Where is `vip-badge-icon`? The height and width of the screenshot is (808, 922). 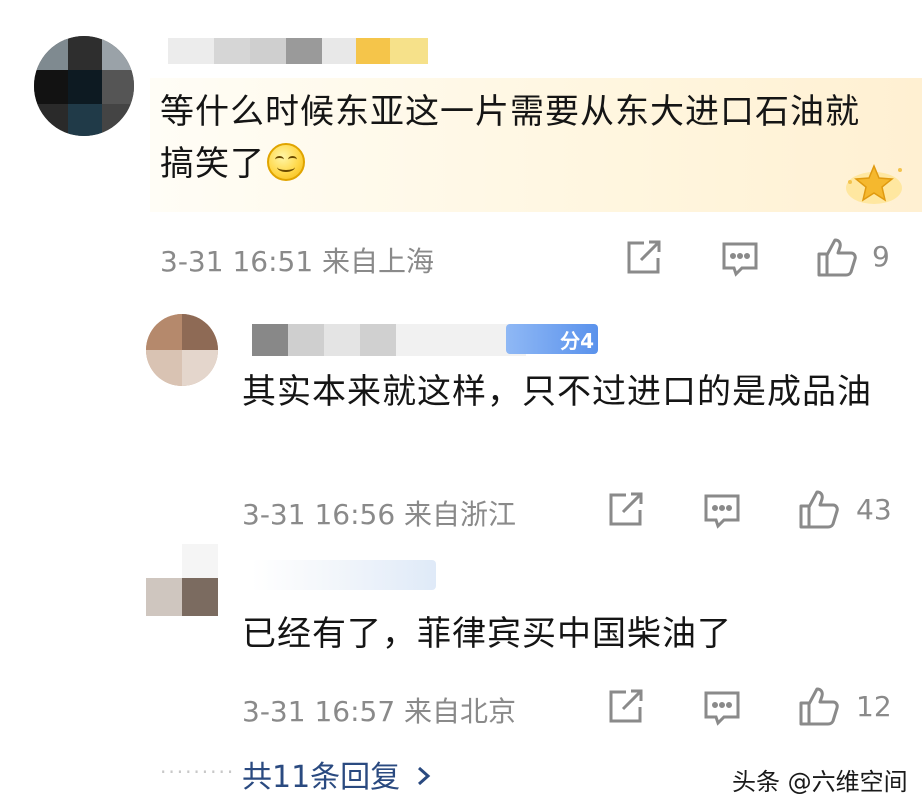
vip-badge-icon is located at coordinates (874, 183).